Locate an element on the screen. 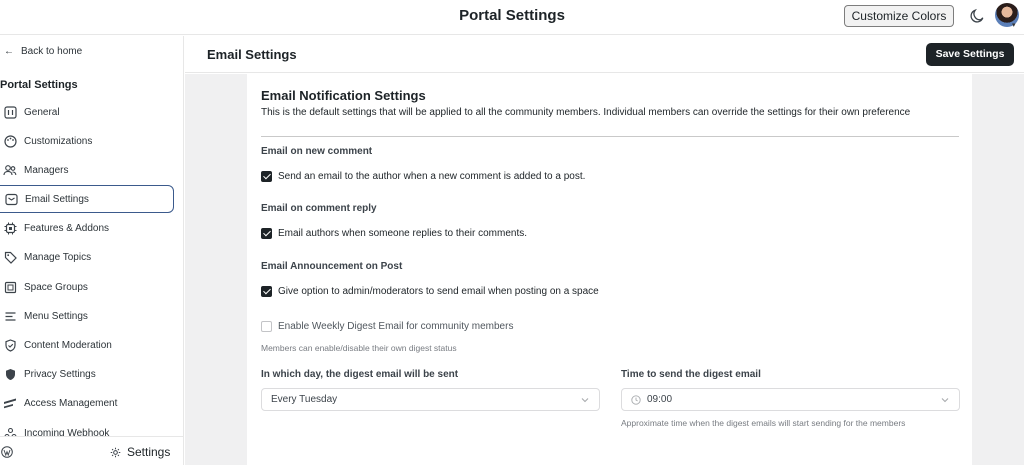  sidebar-item-label: Menu Settings is located at coordinates (56, 316).